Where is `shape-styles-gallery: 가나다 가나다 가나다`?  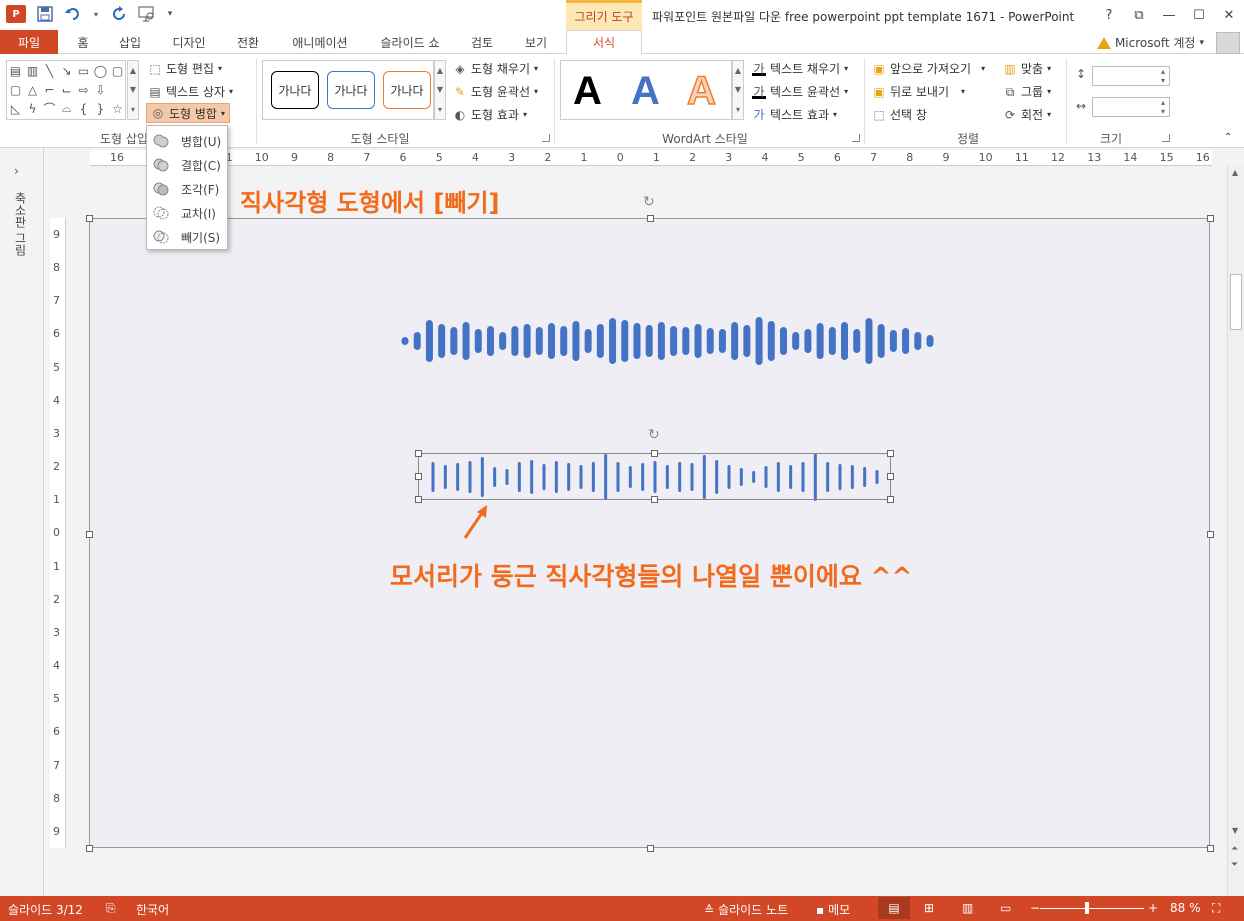 shape-styles-gallery: 가나다 가나다 가나다 is located at coordinates (348, 90).